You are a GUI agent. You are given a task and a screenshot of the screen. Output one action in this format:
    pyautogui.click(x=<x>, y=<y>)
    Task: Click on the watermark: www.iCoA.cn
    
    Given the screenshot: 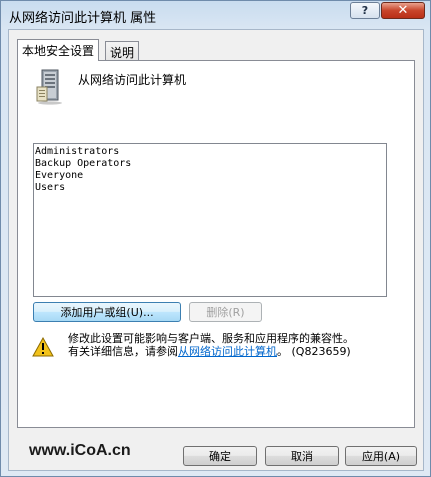 What is the action you would take?
    pyautogui.click(x=80, y=450)
    